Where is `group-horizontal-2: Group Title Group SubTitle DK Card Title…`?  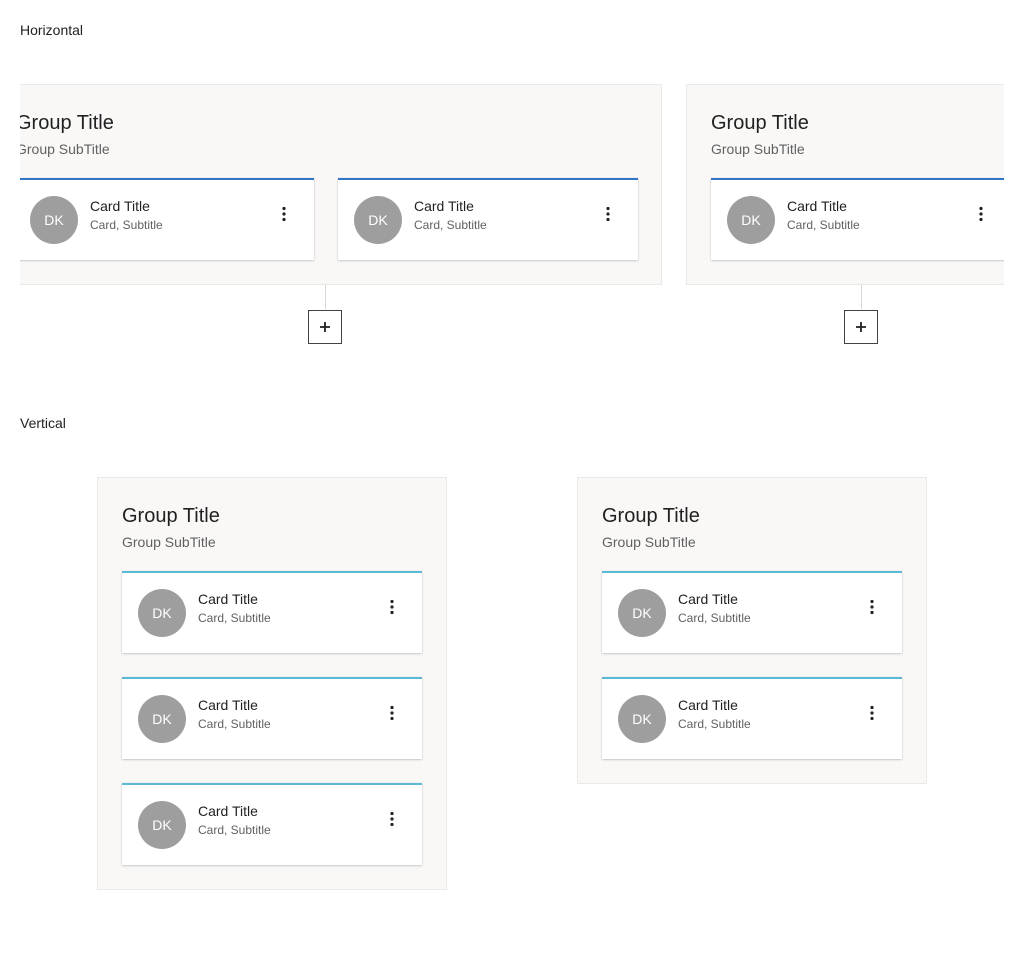 group-horizontal-2: Group Title Group SubTitle DK Card Title… is located at coordinates (845, 184).